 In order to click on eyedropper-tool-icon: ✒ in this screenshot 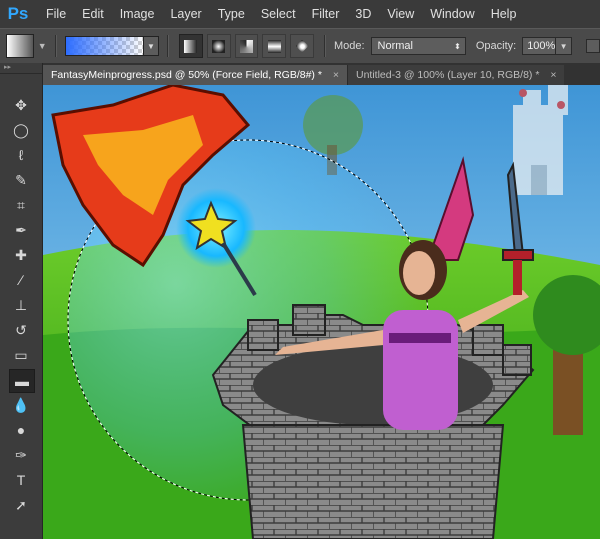, I will do `click(21, 230)`.